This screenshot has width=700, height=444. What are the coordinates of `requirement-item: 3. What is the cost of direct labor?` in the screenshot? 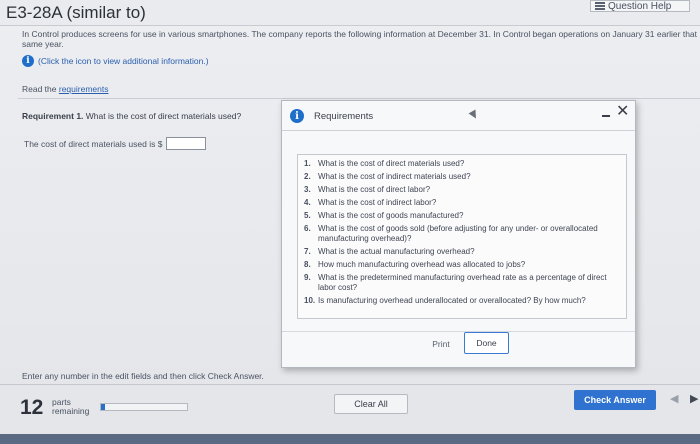 It's located at (463, 190).